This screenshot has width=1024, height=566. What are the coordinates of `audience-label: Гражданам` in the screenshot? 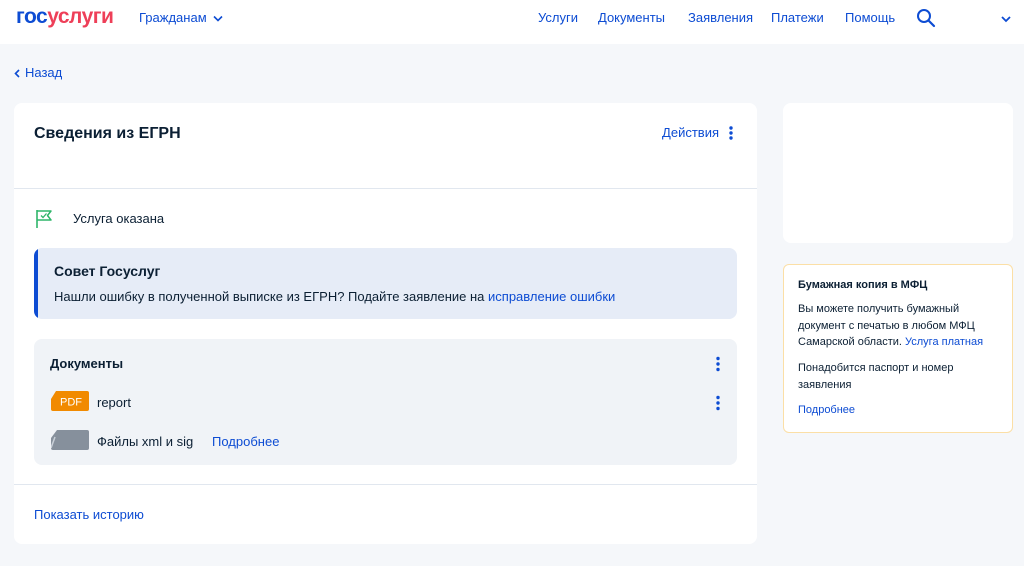 It's located at (173, 17).